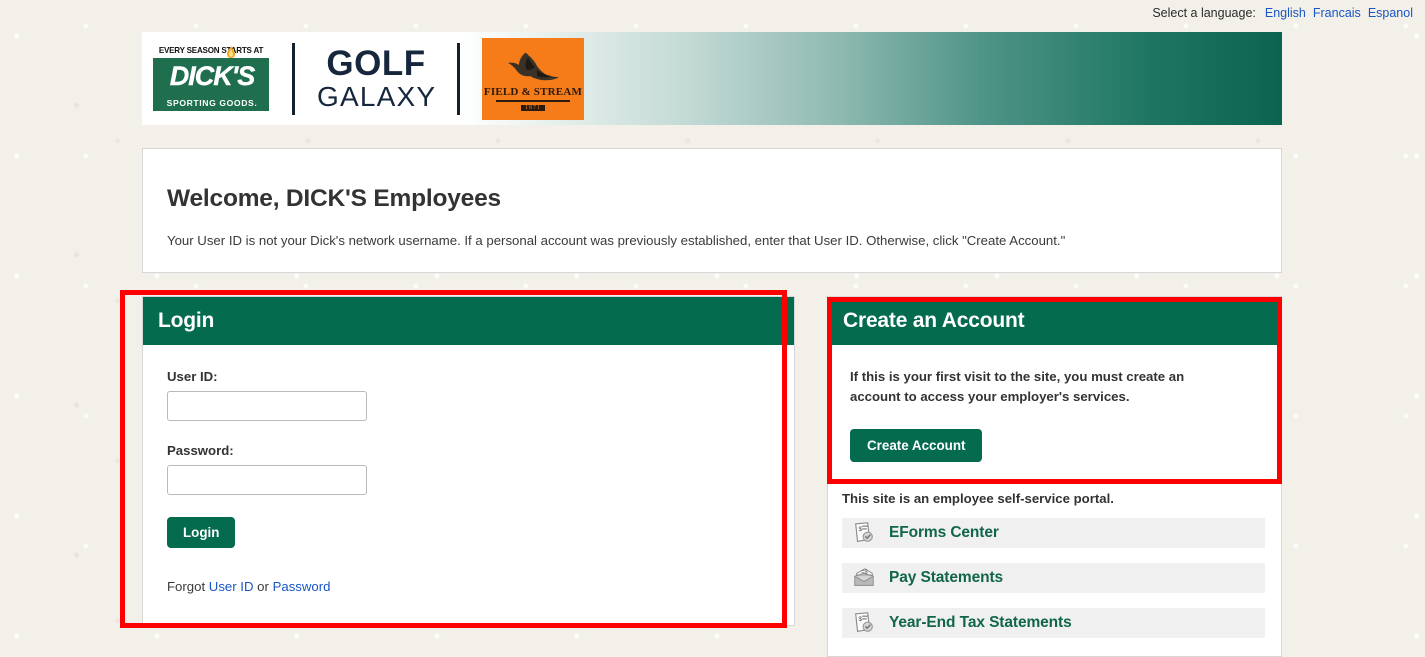 The width and height of the screenshot is (1425, 657). Describe the element at coordinates (186, 320) in the screenshot. I see `login-panel-title: Login` at that location.